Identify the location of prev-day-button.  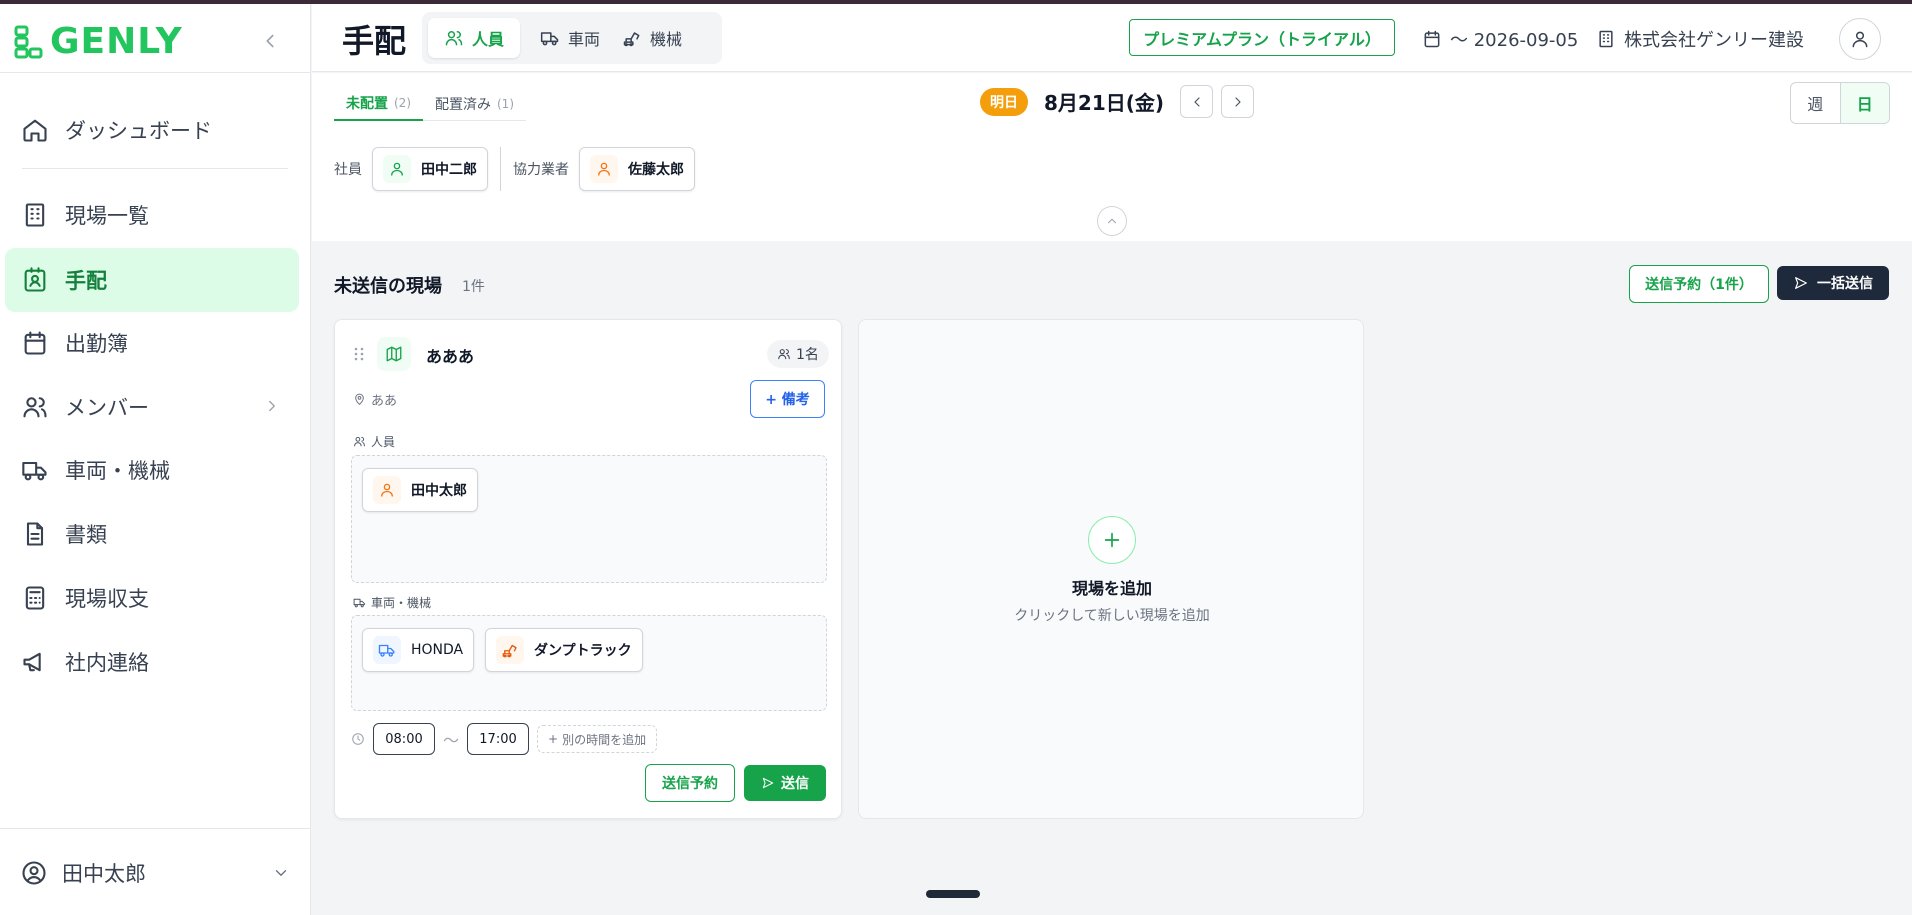
(1197, 101).